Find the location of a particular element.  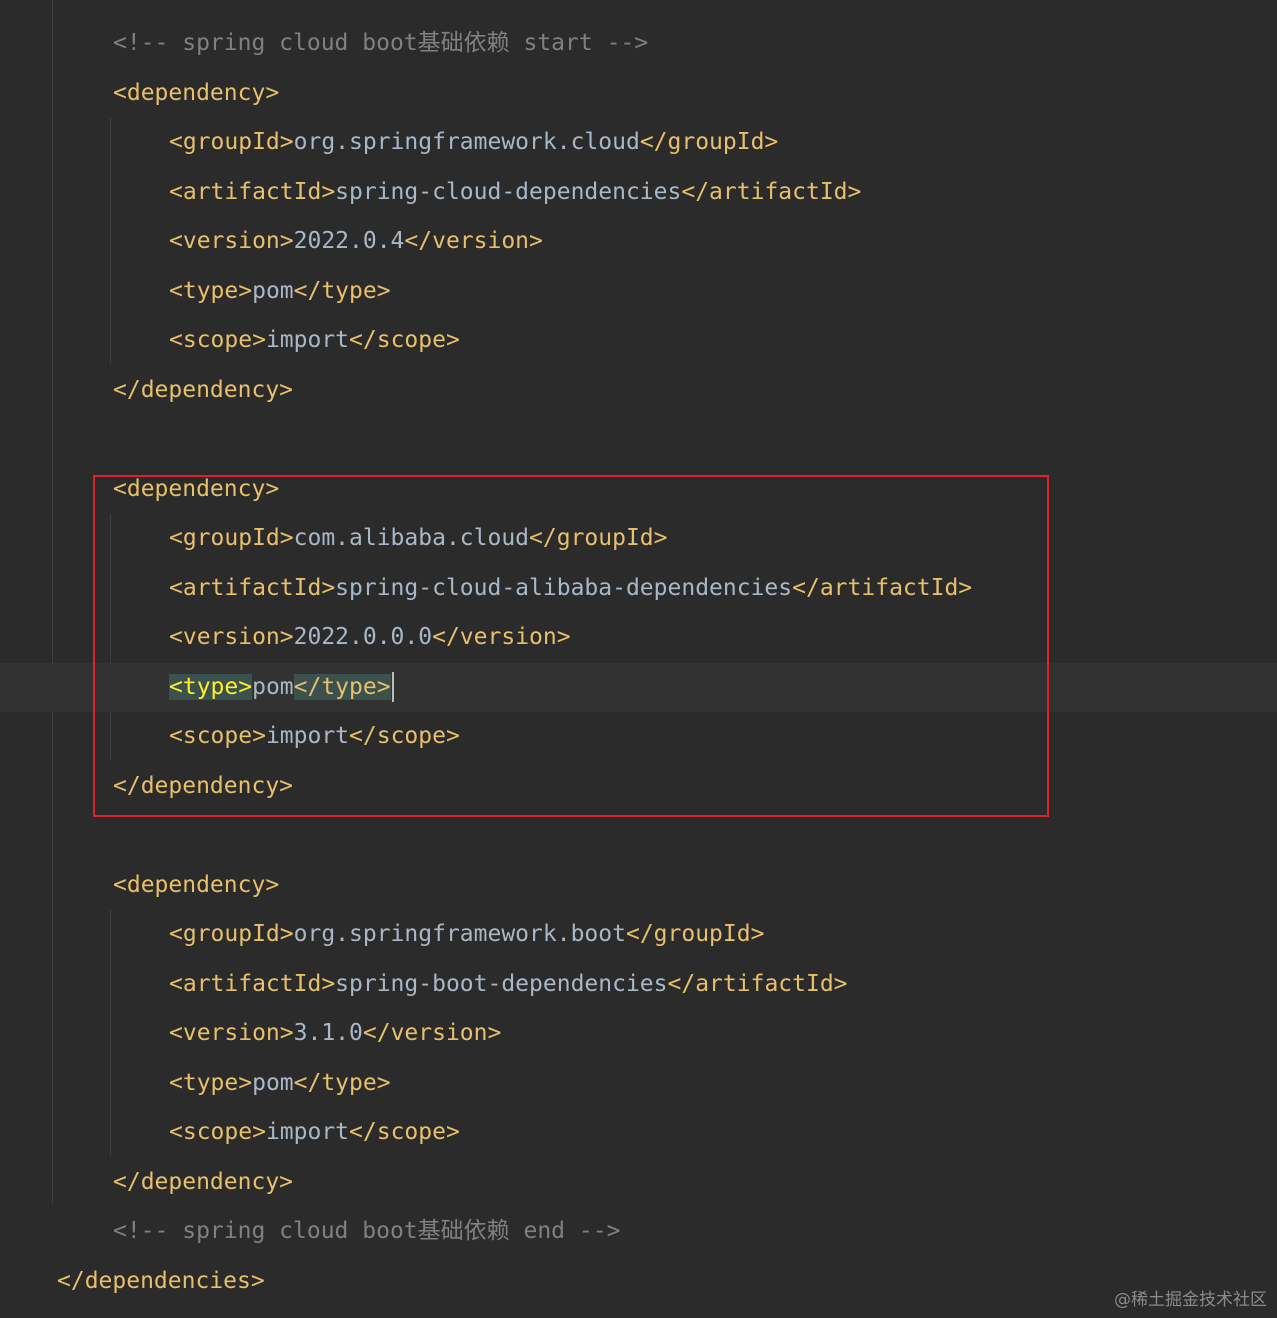

xml-tag-matched: </type> is located at coordinates (342, 686).